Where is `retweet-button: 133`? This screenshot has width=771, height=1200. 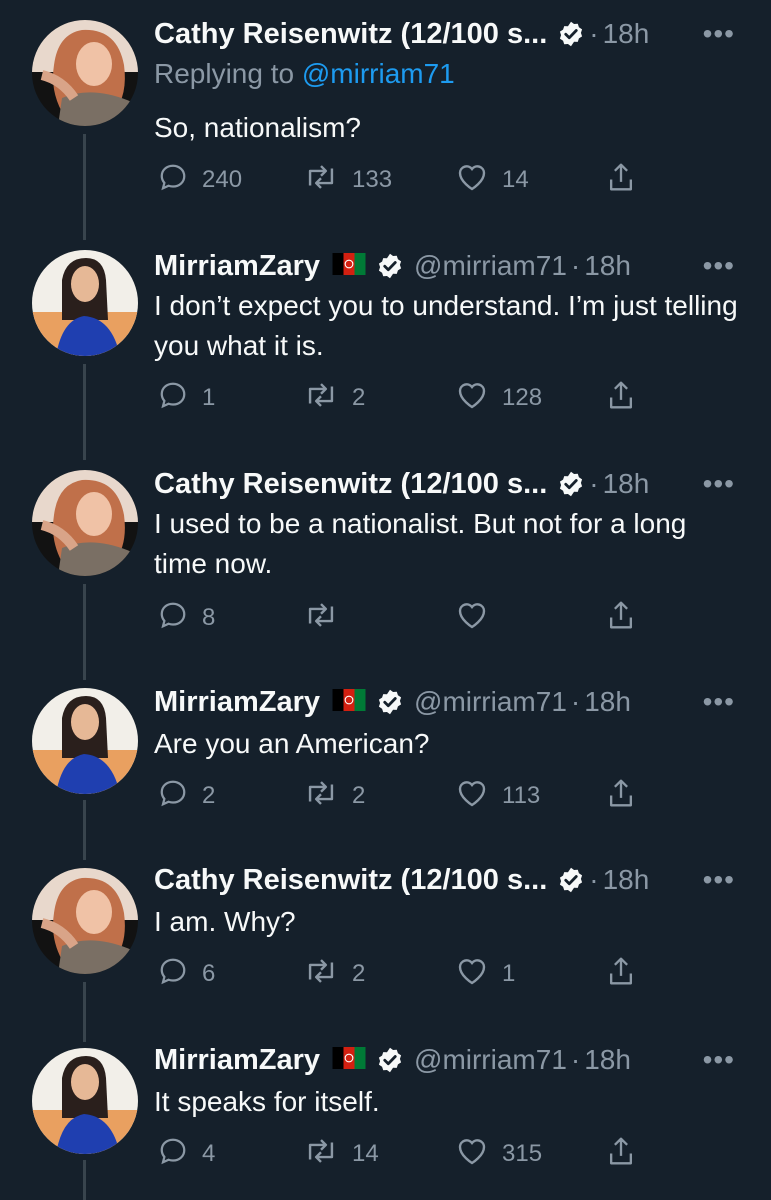 retweet-button: 133 is located at coordinates (348, 180).